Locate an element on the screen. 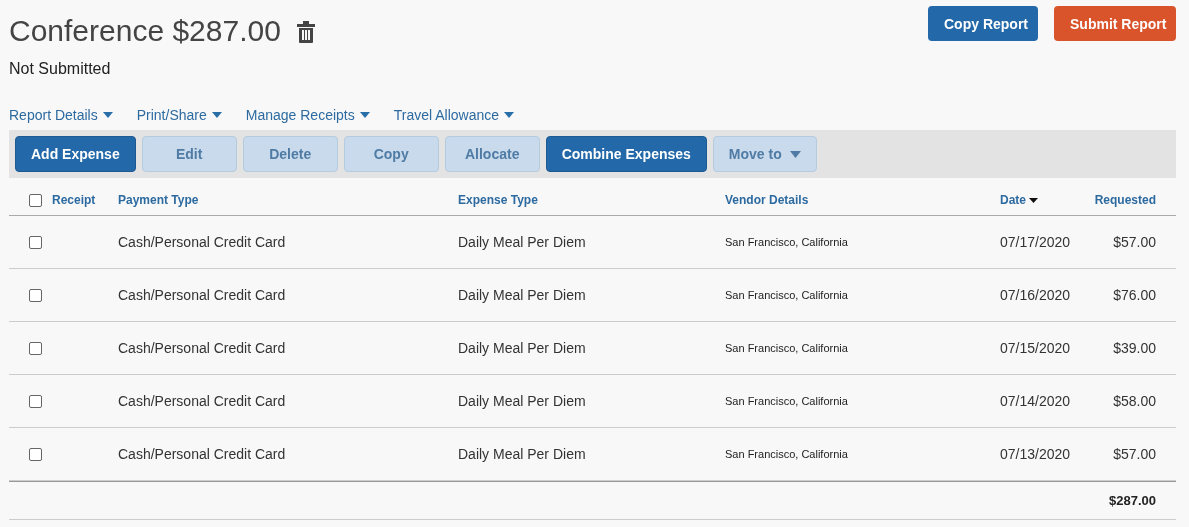 The height and width of the screenshot is (527, 1189). column-header: Requested is located at coordinates (1125, 200).